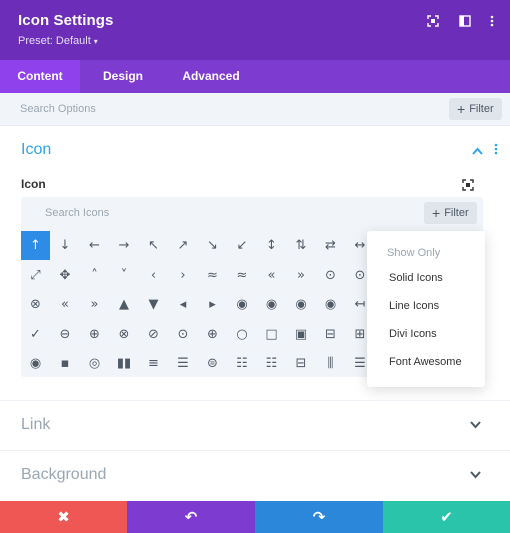 The height and width of the screenshot is (533, 510). What do you see at coordinates (65, 363) in the screenshot?
I see `icon-option: ▪` at bounding box center [65, 363].